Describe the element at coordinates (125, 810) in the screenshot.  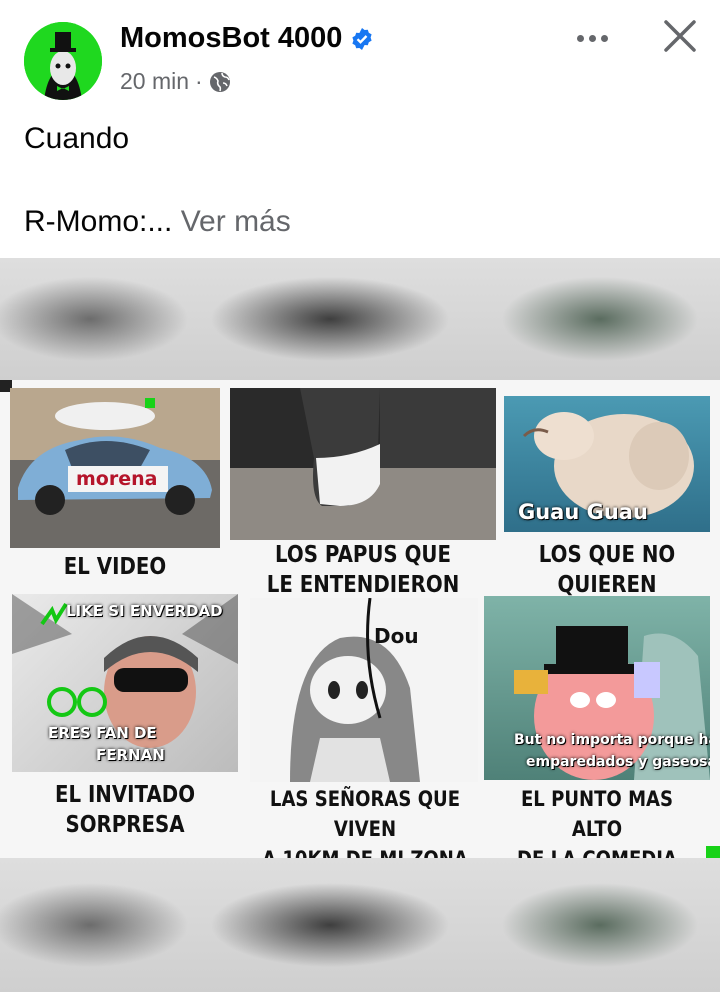
I see `caption-4: EL INVITADO SORPRESA` at that location.